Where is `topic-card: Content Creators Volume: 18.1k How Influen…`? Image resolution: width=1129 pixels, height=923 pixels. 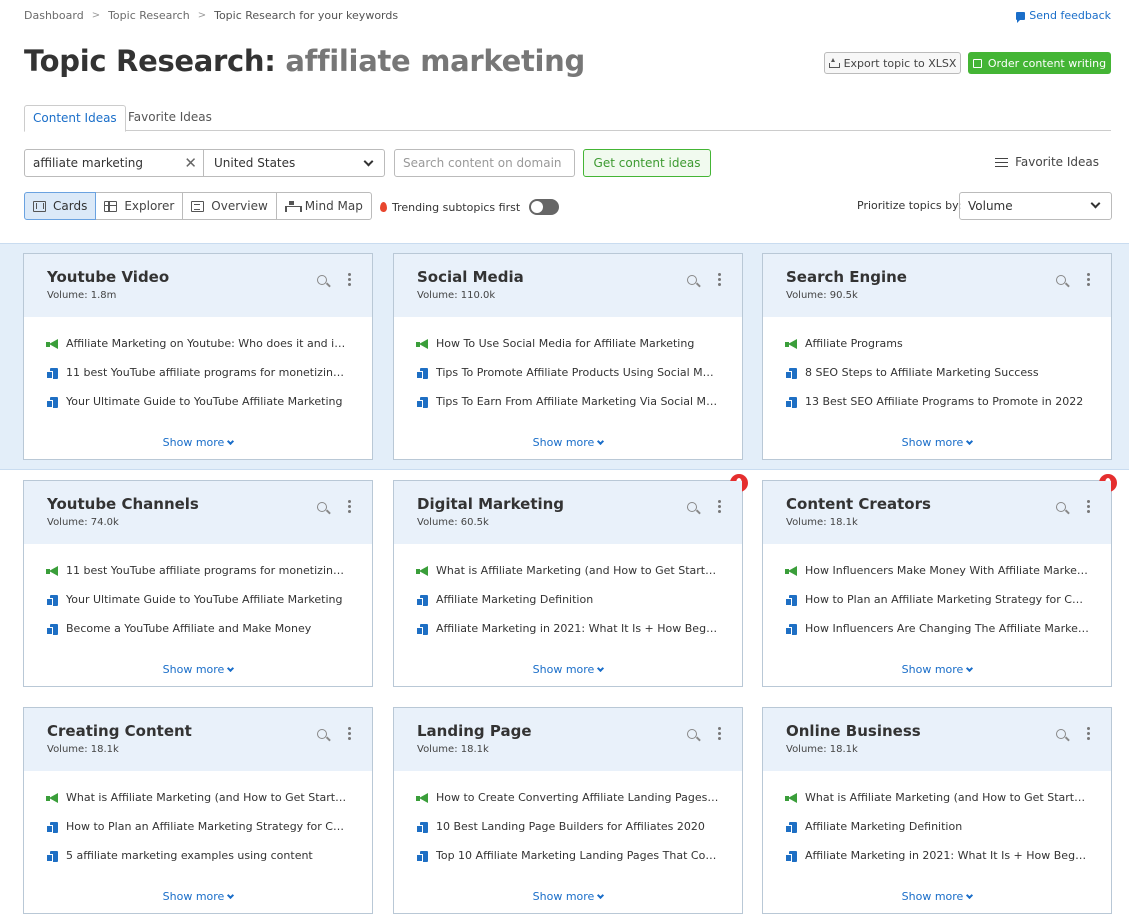
topic-card: Content Creators Volume: 18.1k How Influen… is located at coordinates (939, 580).